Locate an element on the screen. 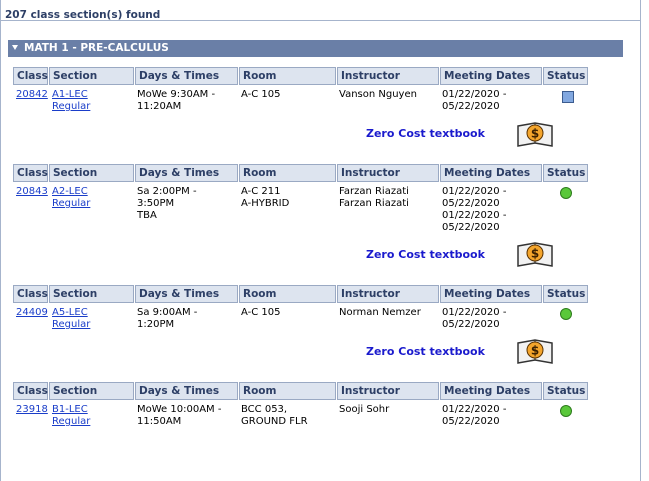 The height and width of the screenshot is (481, 649). days-times: 1:20PM is located at coordinates (156, 324).